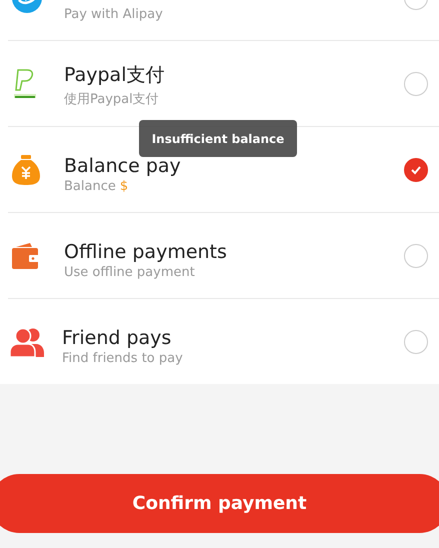 The width and height of the screenshot is (439, 548). Describe the element at coordinates (124, 186) in the screenshot. I see `balance-amount: $` at that location.